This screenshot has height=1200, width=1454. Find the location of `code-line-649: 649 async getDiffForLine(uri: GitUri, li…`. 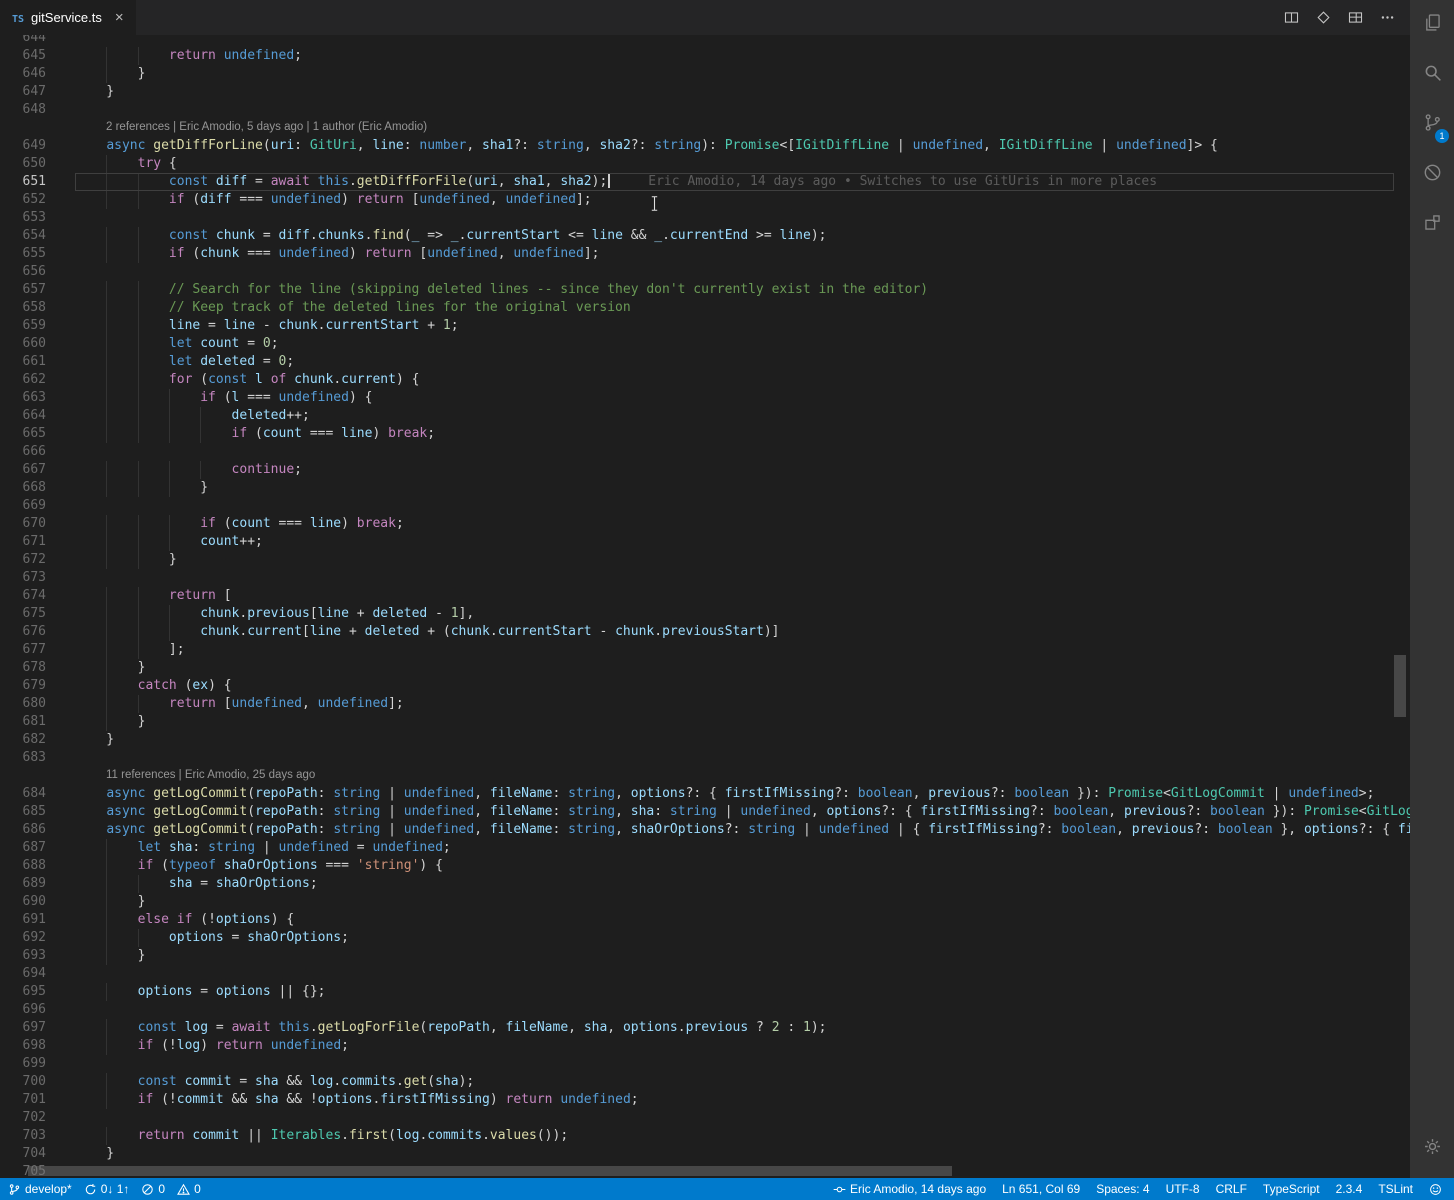

code-line-649: 649 async getDiffForLine(uri: GitUri, li… is located at coordinates (705, 146).